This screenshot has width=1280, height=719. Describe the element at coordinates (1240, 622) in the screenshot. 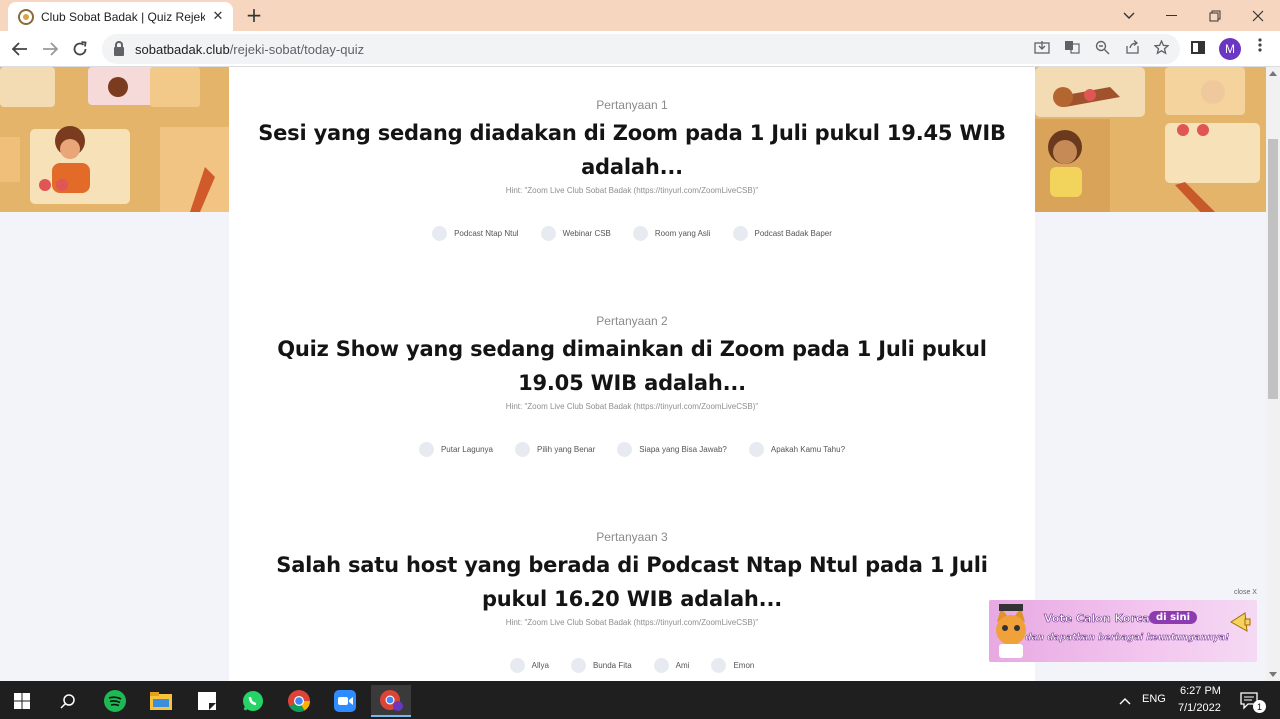

I see `megaphone-icon` at that location.